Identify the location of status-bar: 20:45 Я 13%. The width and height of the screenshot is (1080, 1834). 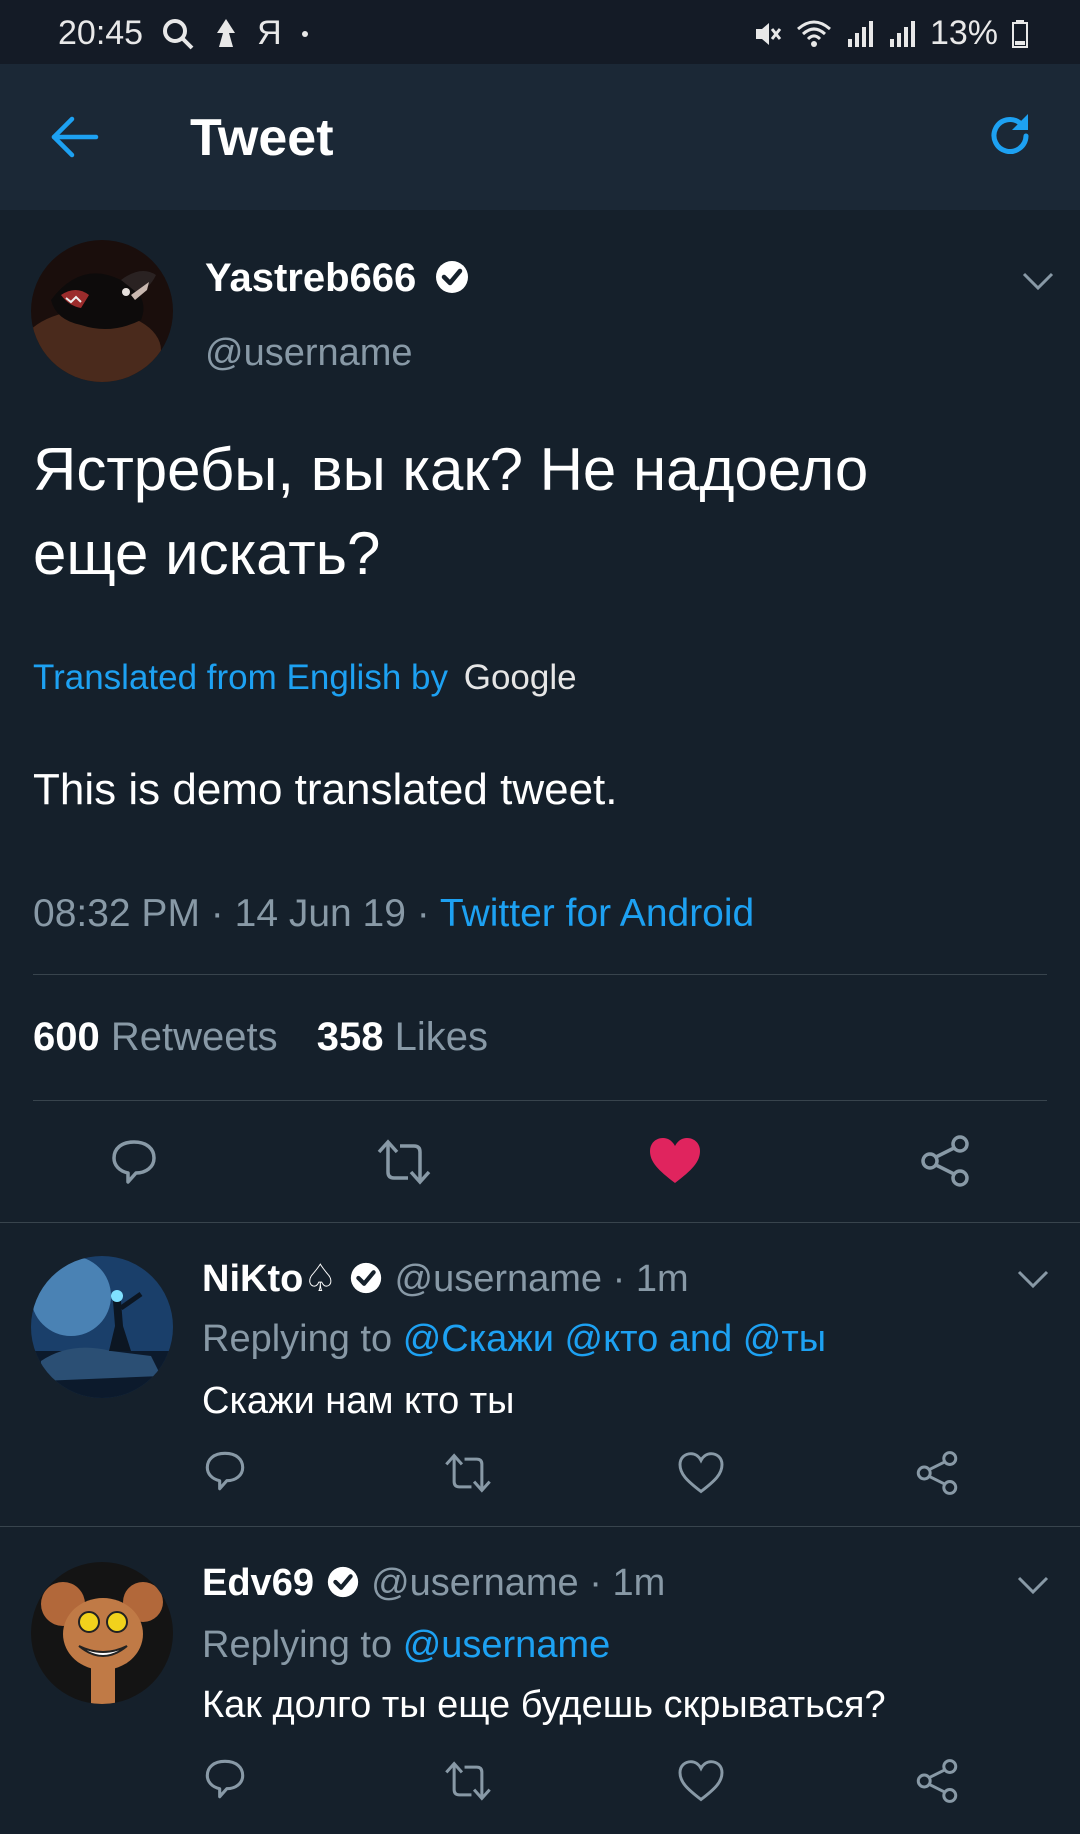
(540, 32).